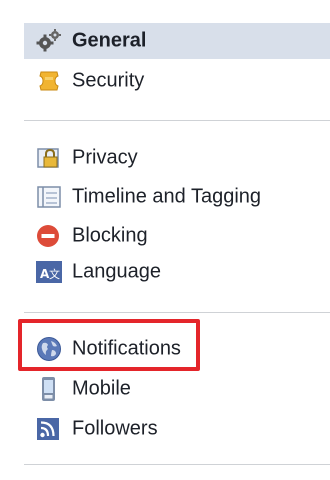 The image size is (330, 480). I want to click on sidebar-item-label: General, so click(109, 40).